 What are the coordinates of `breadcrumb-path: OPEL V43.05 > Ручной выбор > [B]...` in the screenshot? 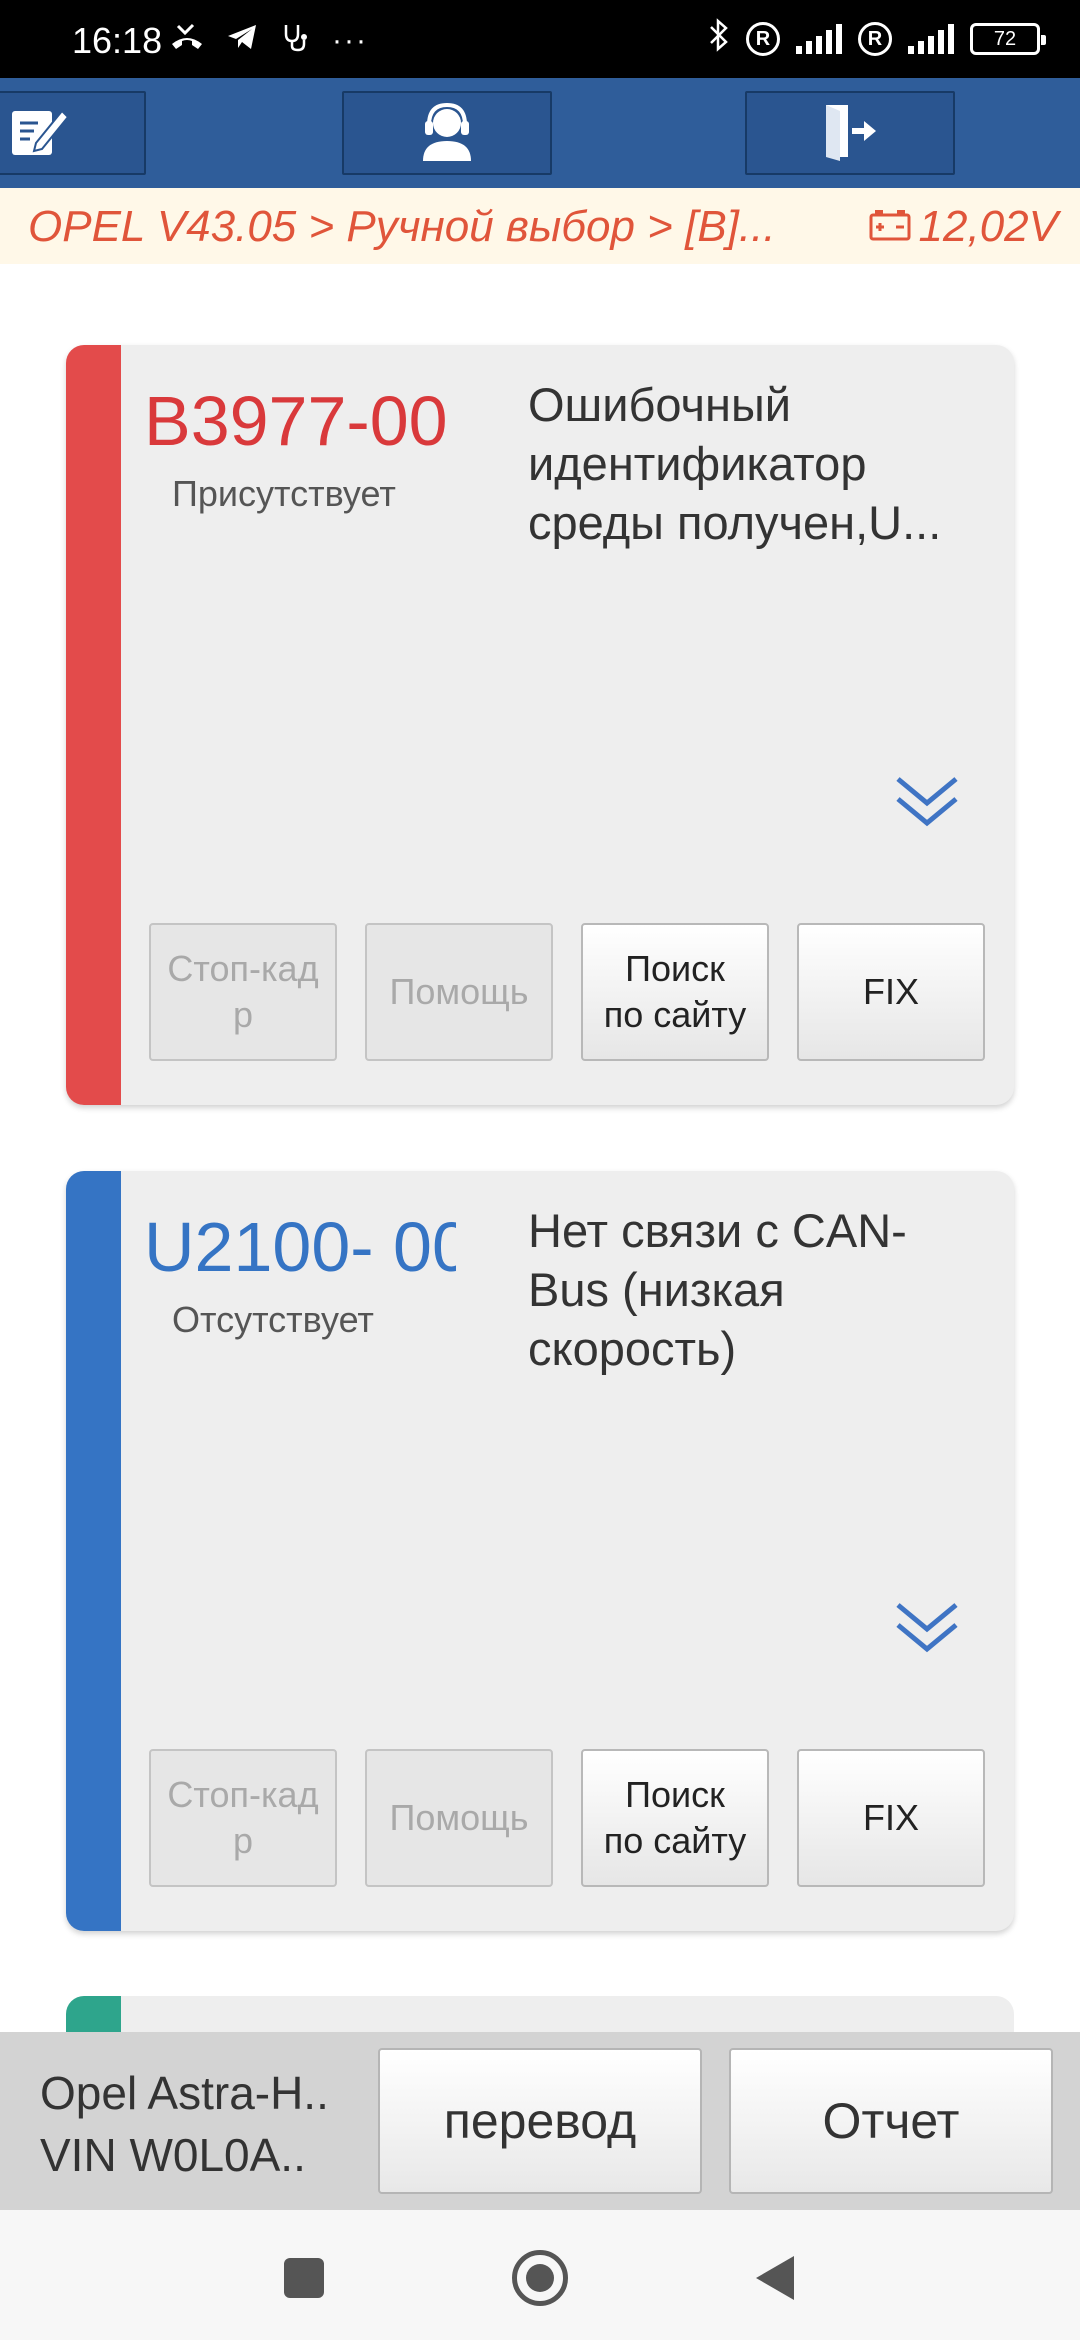 It's located at (402, 226).